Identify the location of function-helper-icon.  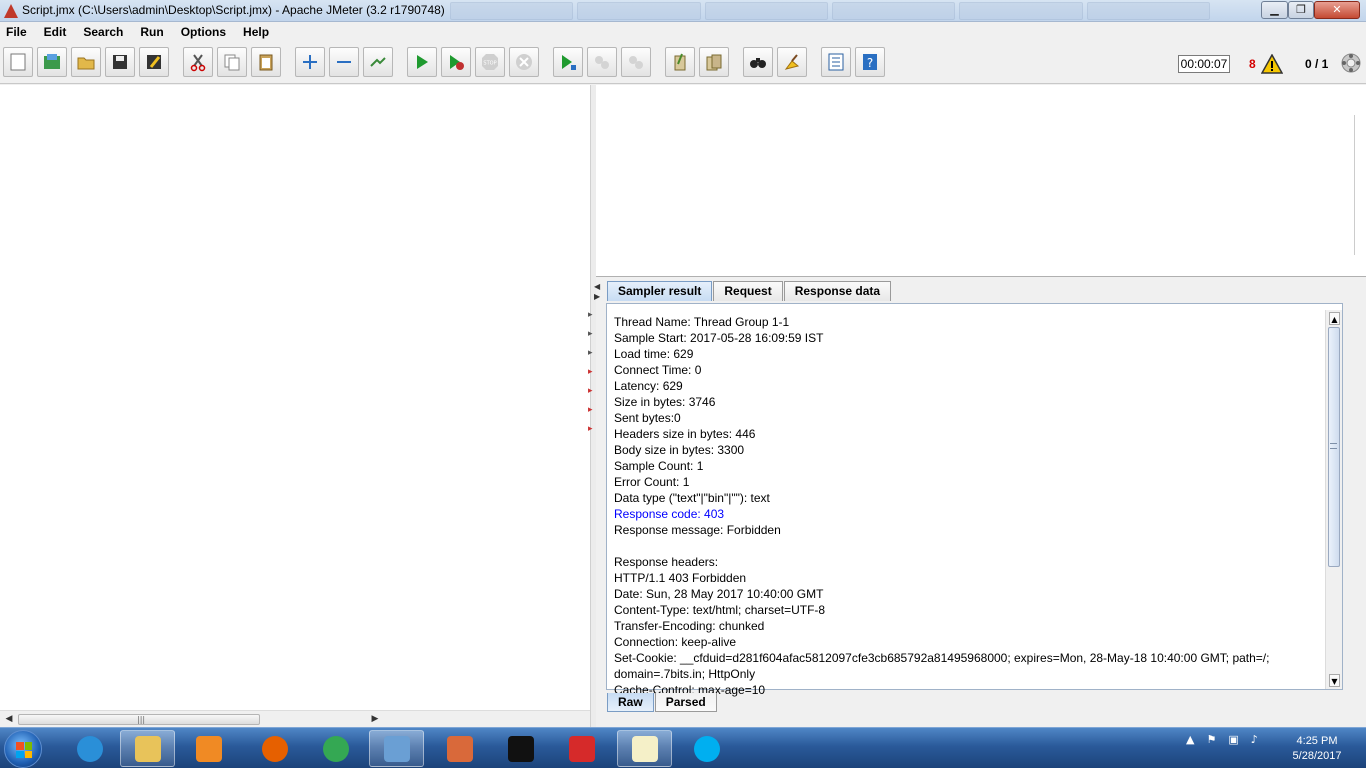
(836, 62).